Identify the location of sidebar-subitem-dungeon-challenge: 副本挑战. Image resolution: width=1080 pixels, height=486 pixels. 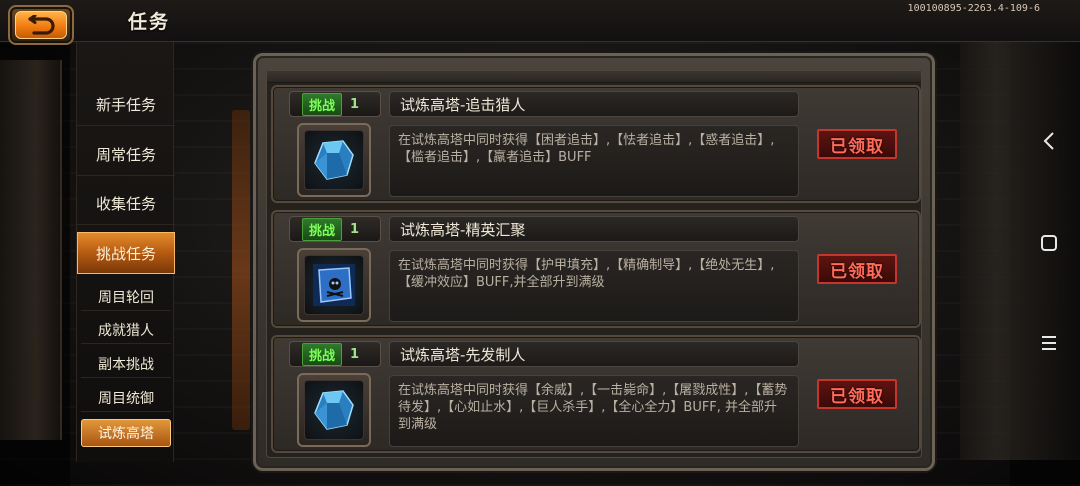
(126, 364).